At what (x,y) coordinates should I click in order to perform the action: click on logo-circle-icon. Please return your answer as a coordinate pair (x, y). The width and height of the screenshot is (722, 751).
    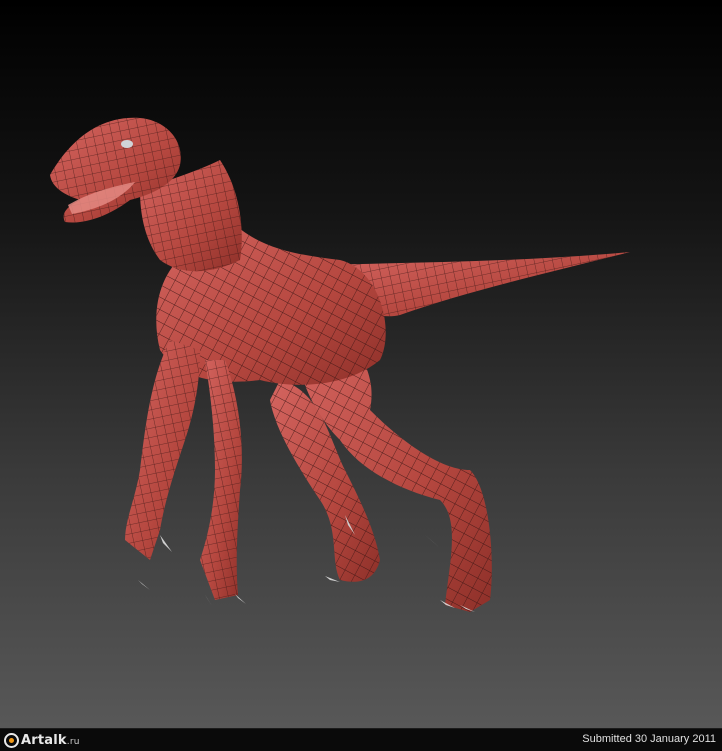
    Looking at the image, I should click on (11, 740).